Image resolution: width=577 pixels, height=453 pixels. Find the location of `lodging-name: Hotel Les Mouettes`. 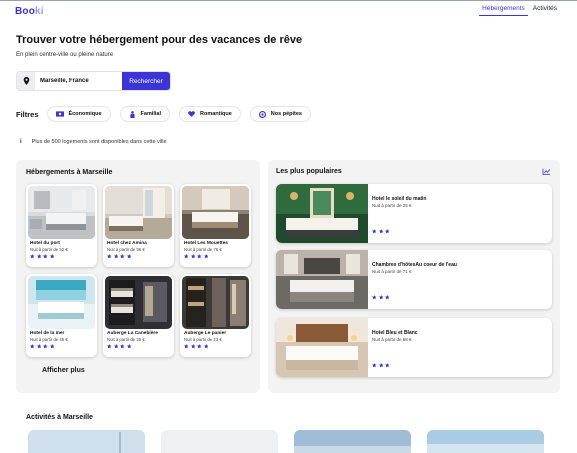

lodging-name: Hotel Les Mouettes is located at coordinates (206, 243).